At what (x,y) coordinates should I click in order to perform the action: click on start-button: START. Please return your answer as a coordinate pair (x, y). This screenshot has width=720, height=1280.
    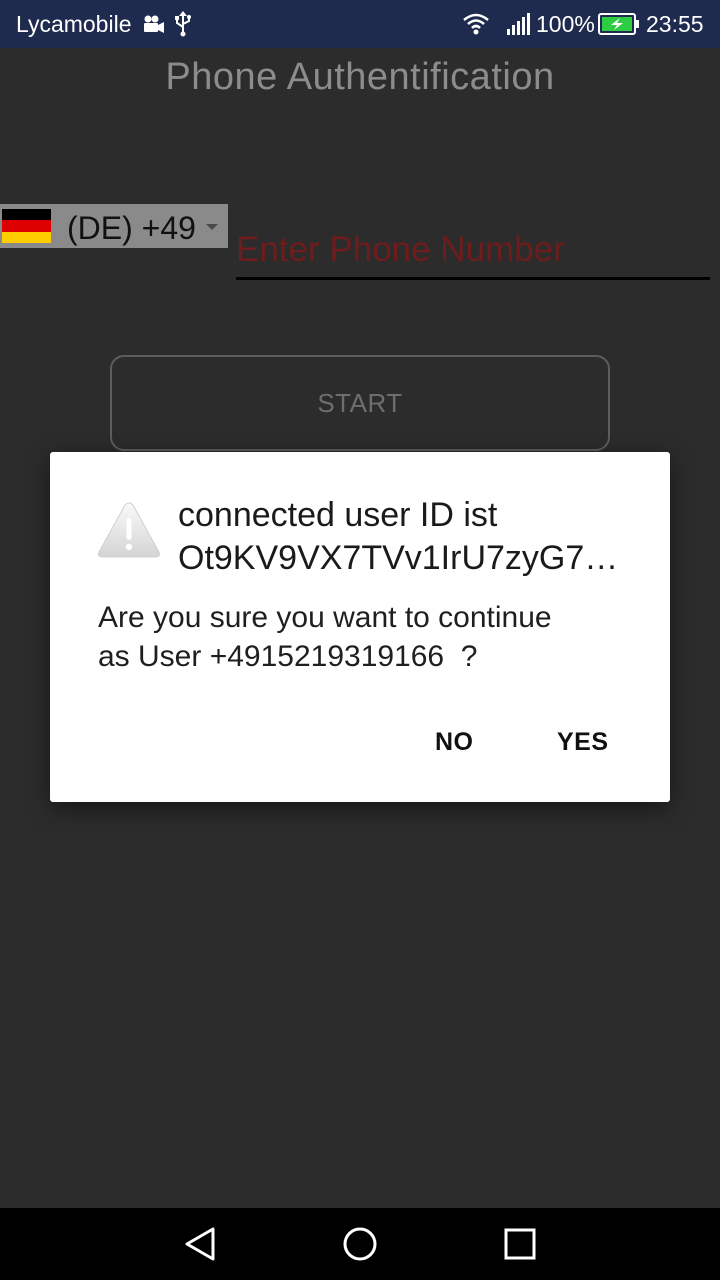
    Looking at the image, I should click on (360, 403).